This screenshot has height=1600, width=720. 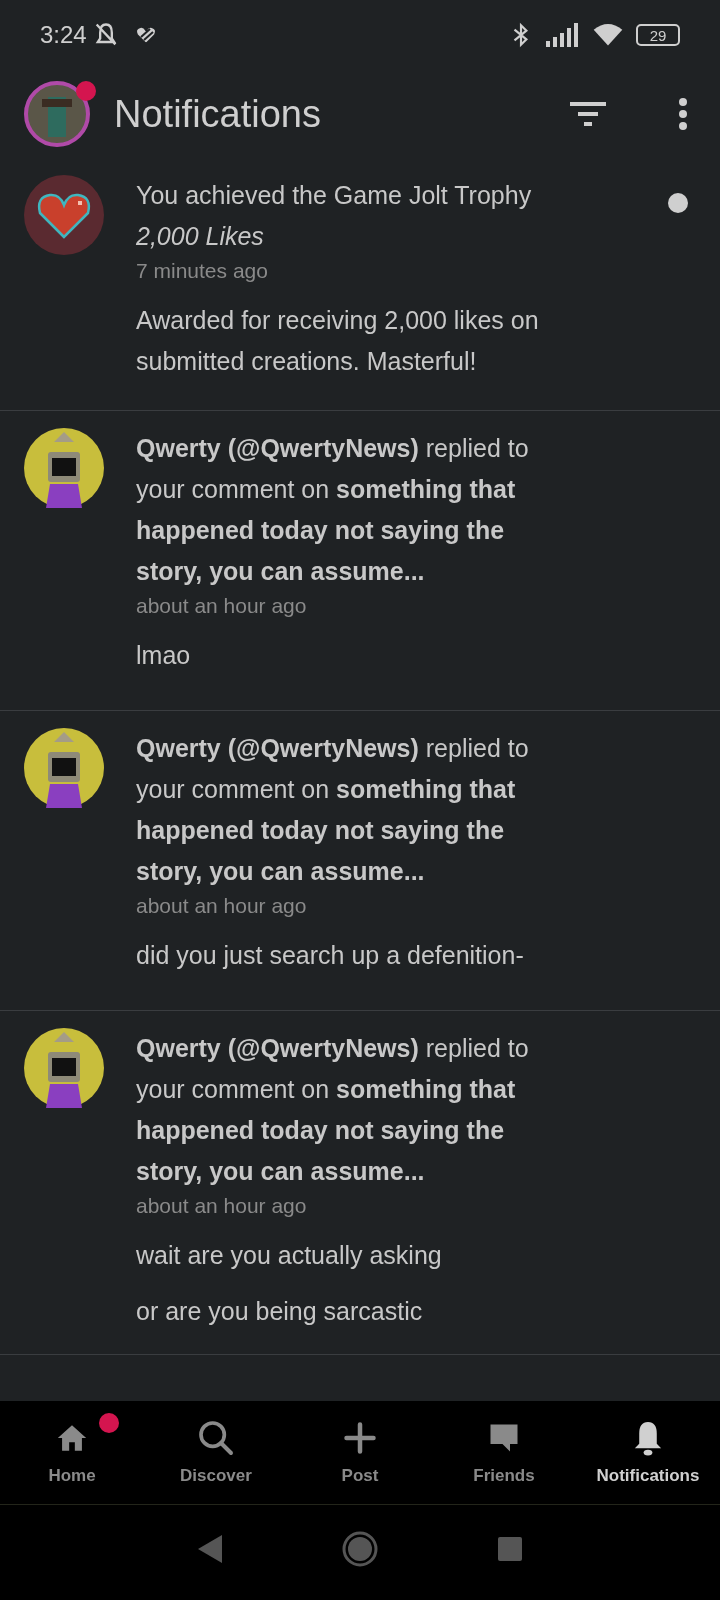 I want to click on status-time: 3:24, so click(x=63, y=35).